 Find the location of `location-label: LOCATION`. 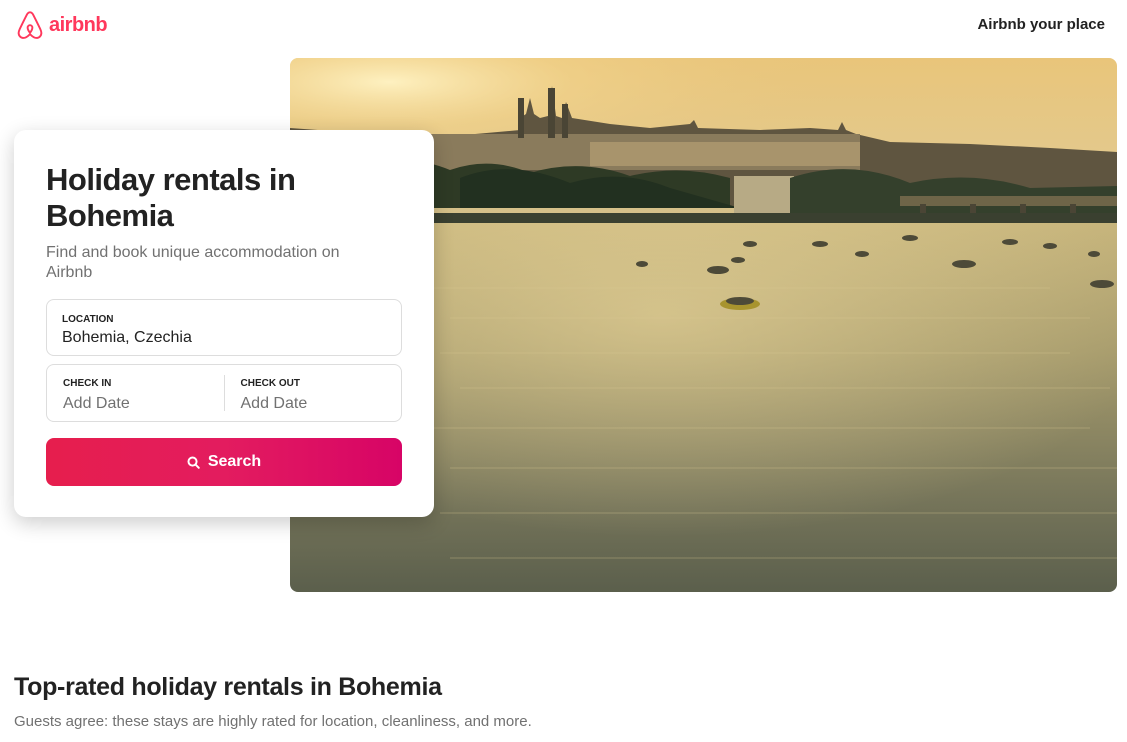

location-label: LOCATION is located at coordinates (88, 319).